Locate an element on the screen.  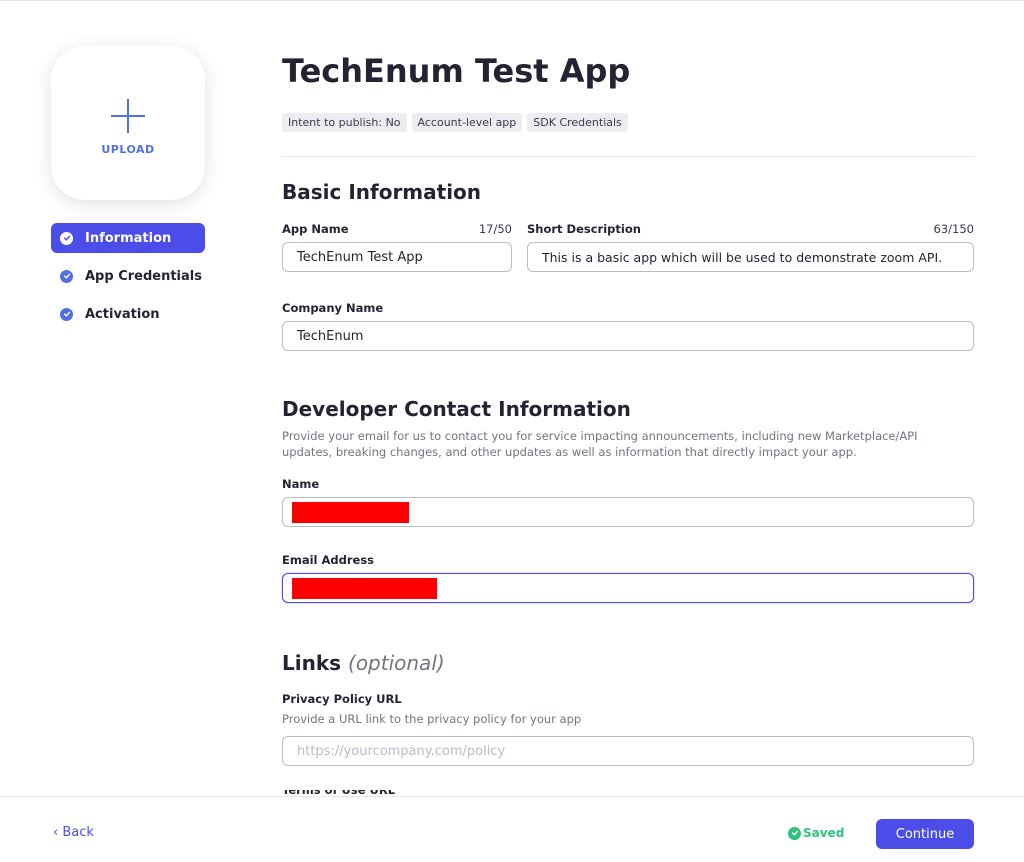
redacted-name-value is located at coordinates (350, 512).